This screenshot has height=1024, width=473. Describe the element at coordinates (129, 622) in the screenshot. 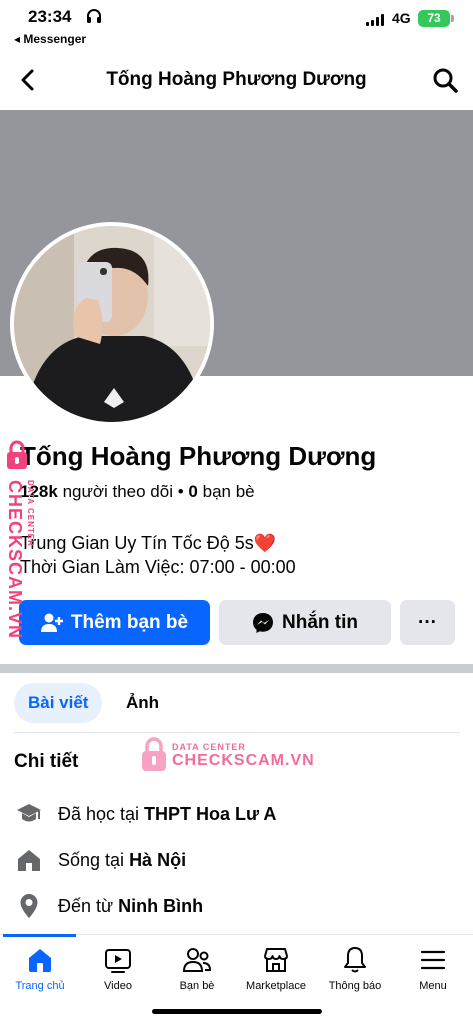

I see `add-friend-label: Thêm bạn bè` at that location.